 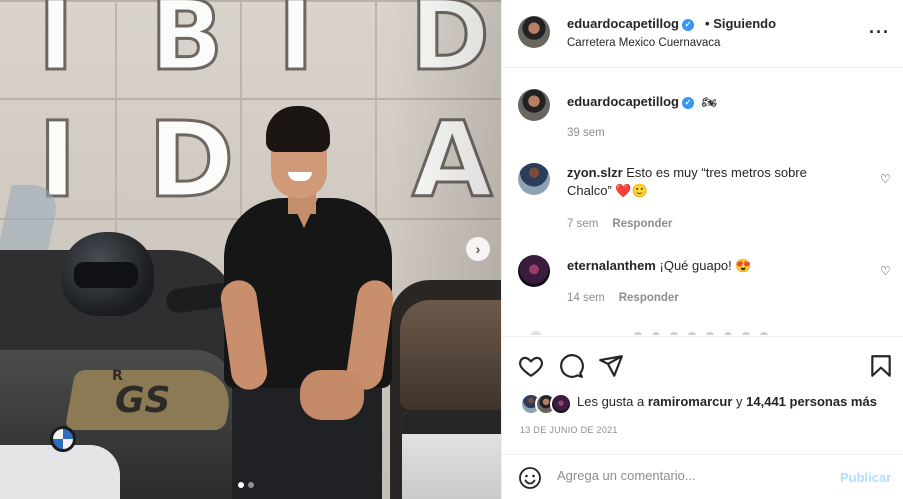 What do you see at coordinates (611, 401) in the screenshot?
I see `likes-prefix: Les gusta a` at bounding box center [611, 401].